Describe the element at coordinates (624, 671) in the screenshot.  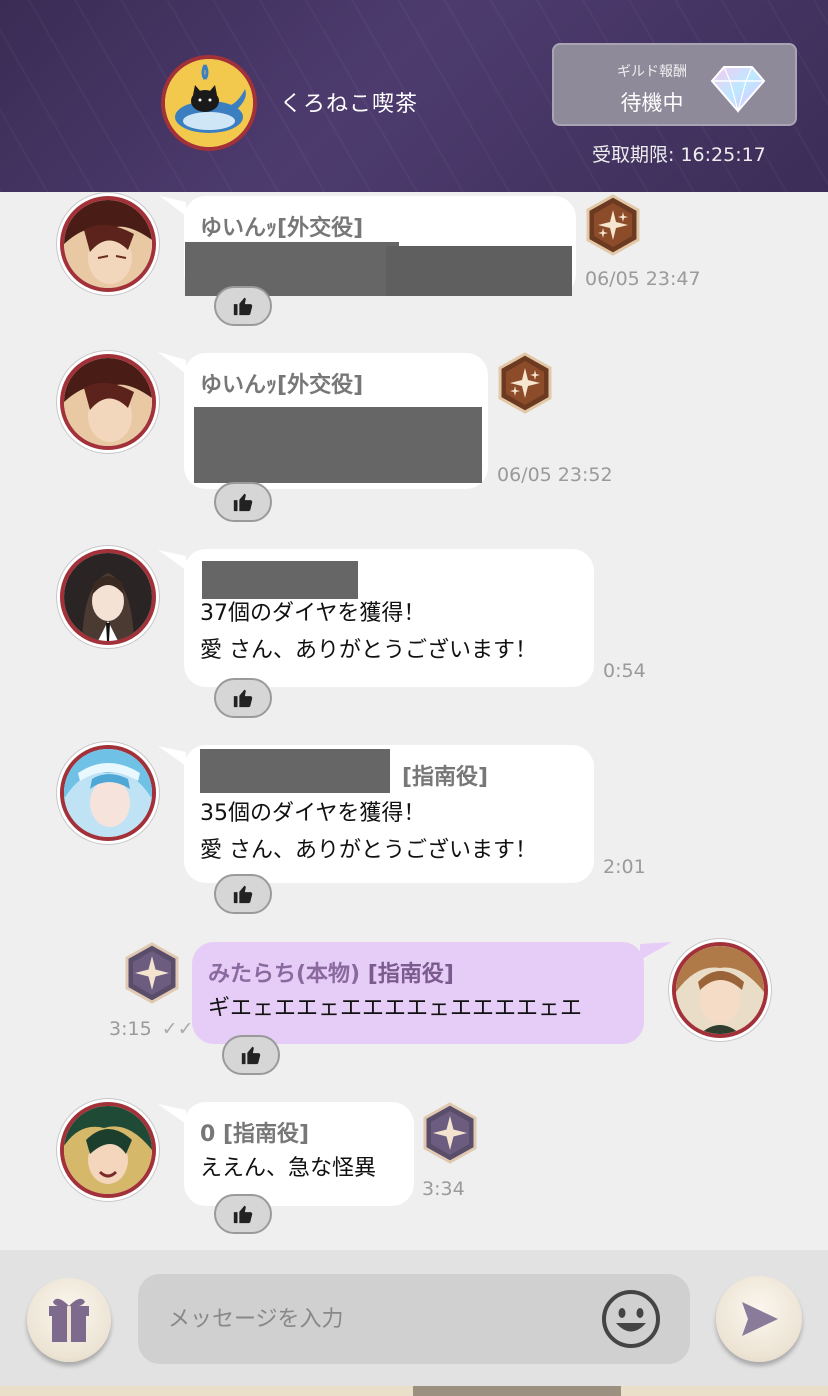
I see `message-time: 0:54` at that location.